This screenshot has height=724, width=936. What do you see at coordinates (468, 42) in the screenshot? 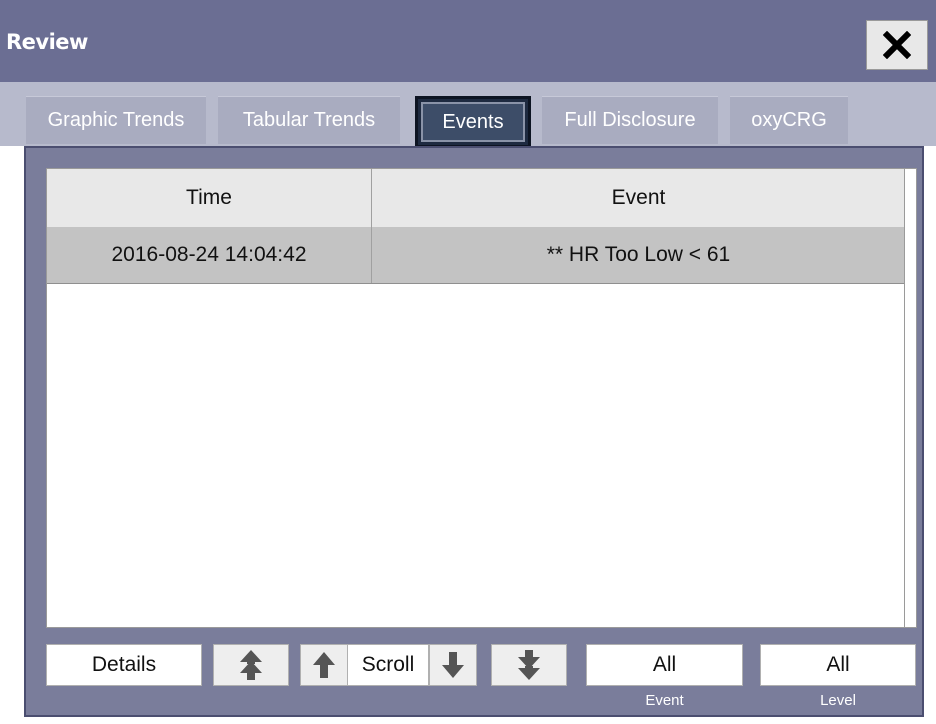
I see `title-bar: Review` at bounding box center [468, 42].